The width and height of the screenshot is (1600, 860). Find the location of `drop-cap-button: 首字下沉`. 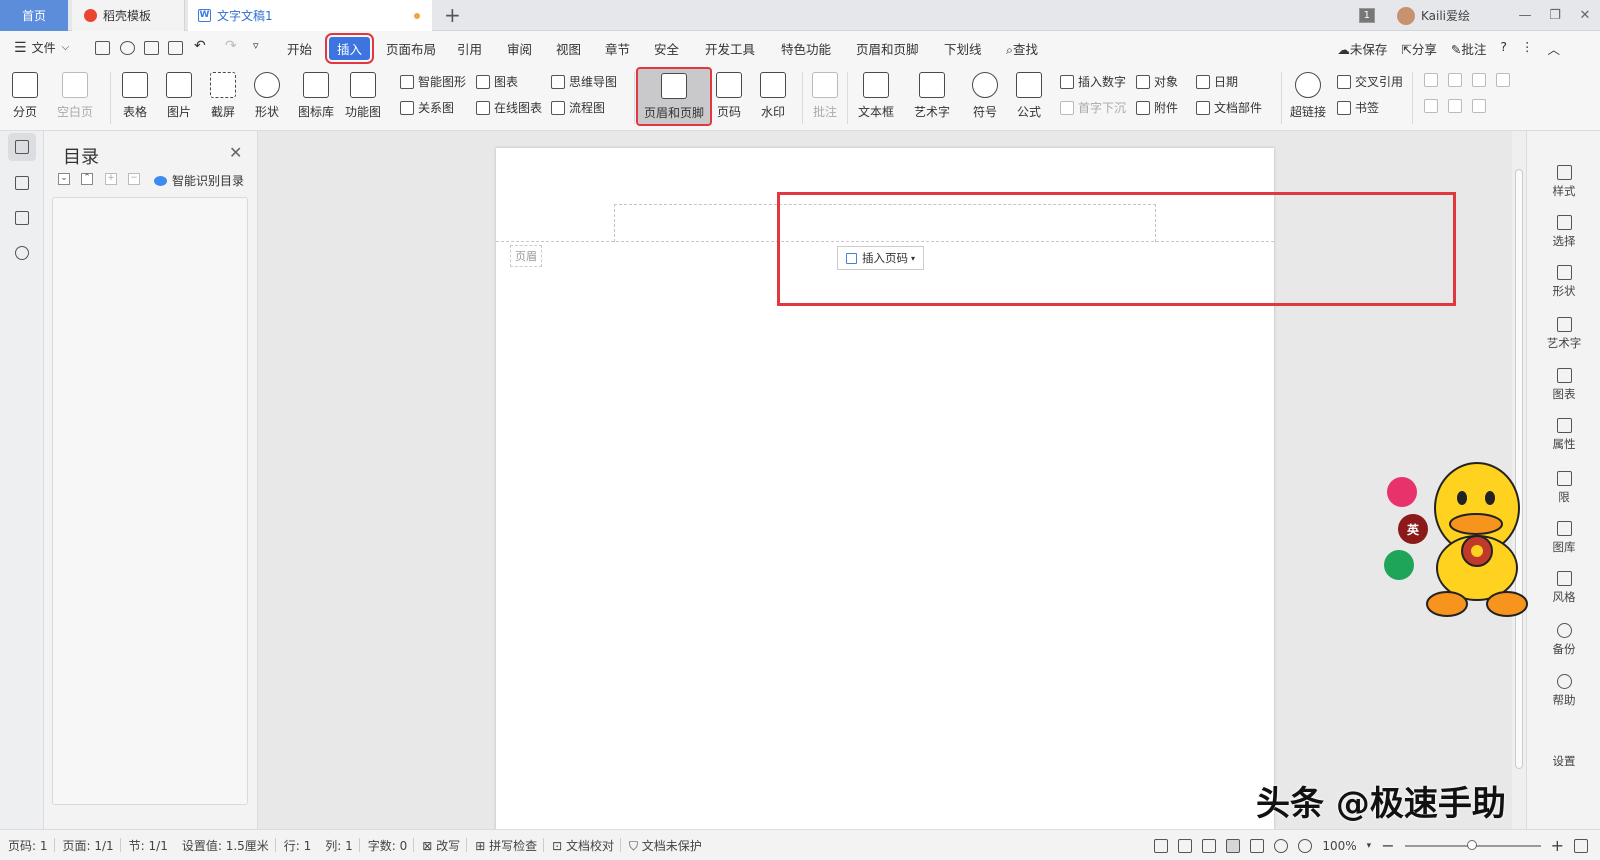

drop-cap-button: 首字下沉 is located at coordinates (1093, 107).